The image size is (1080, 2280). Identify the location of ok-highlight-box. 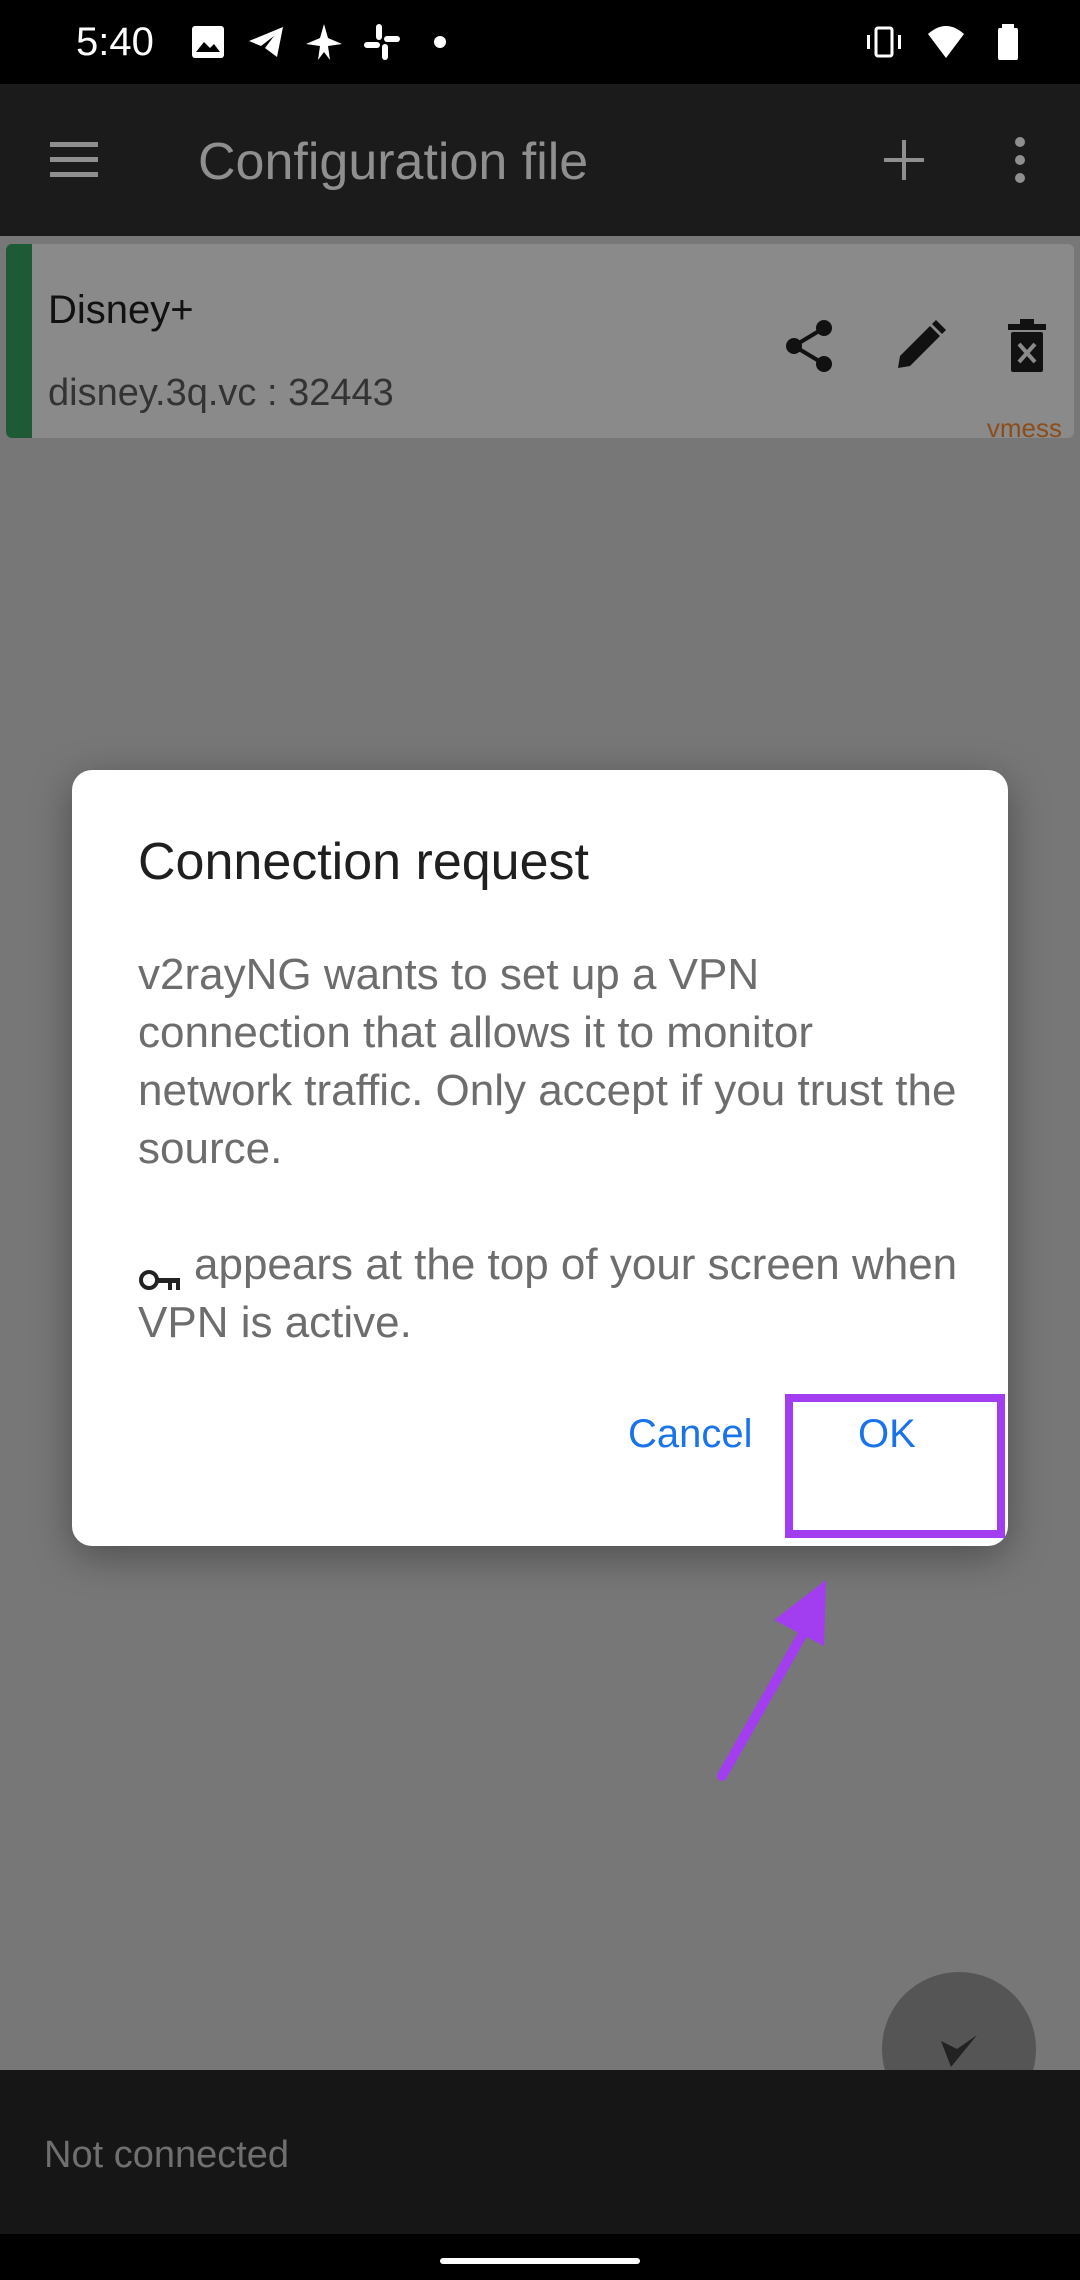
(895, 1466).